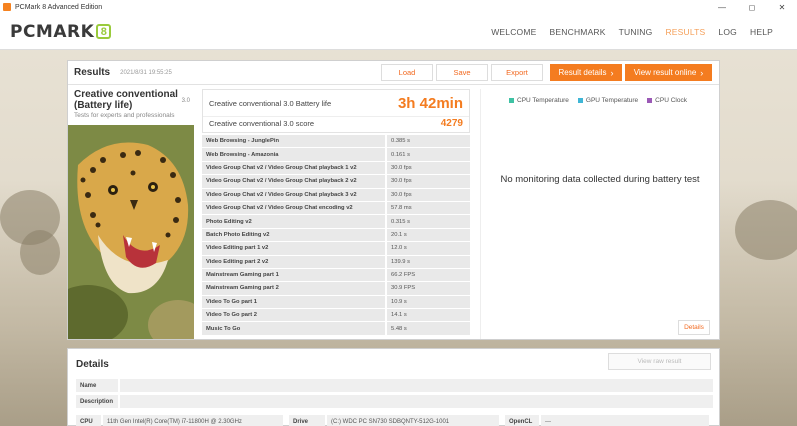 The width and height of the screenshot is (797, 426). I want to click on window-titlebar: PCMark 8 Advanced Edition — ◻ ✕, so click(398, 7).